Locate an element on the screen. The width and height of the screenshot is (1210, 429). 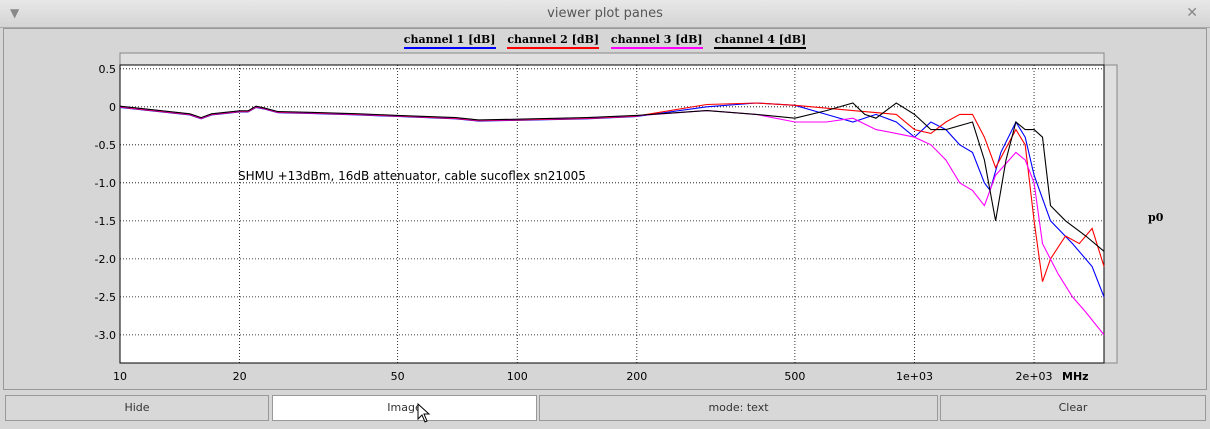
x-axis-label: MHz is located at coordinates (1075, 376).